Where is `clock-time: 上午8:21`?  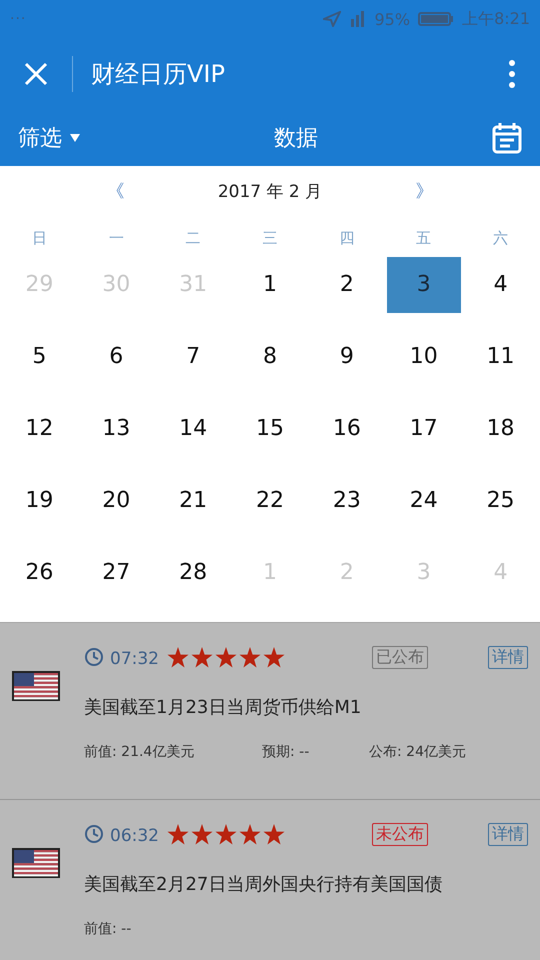 clock-time: 上午8:21 is located at coordinates (496, 19).